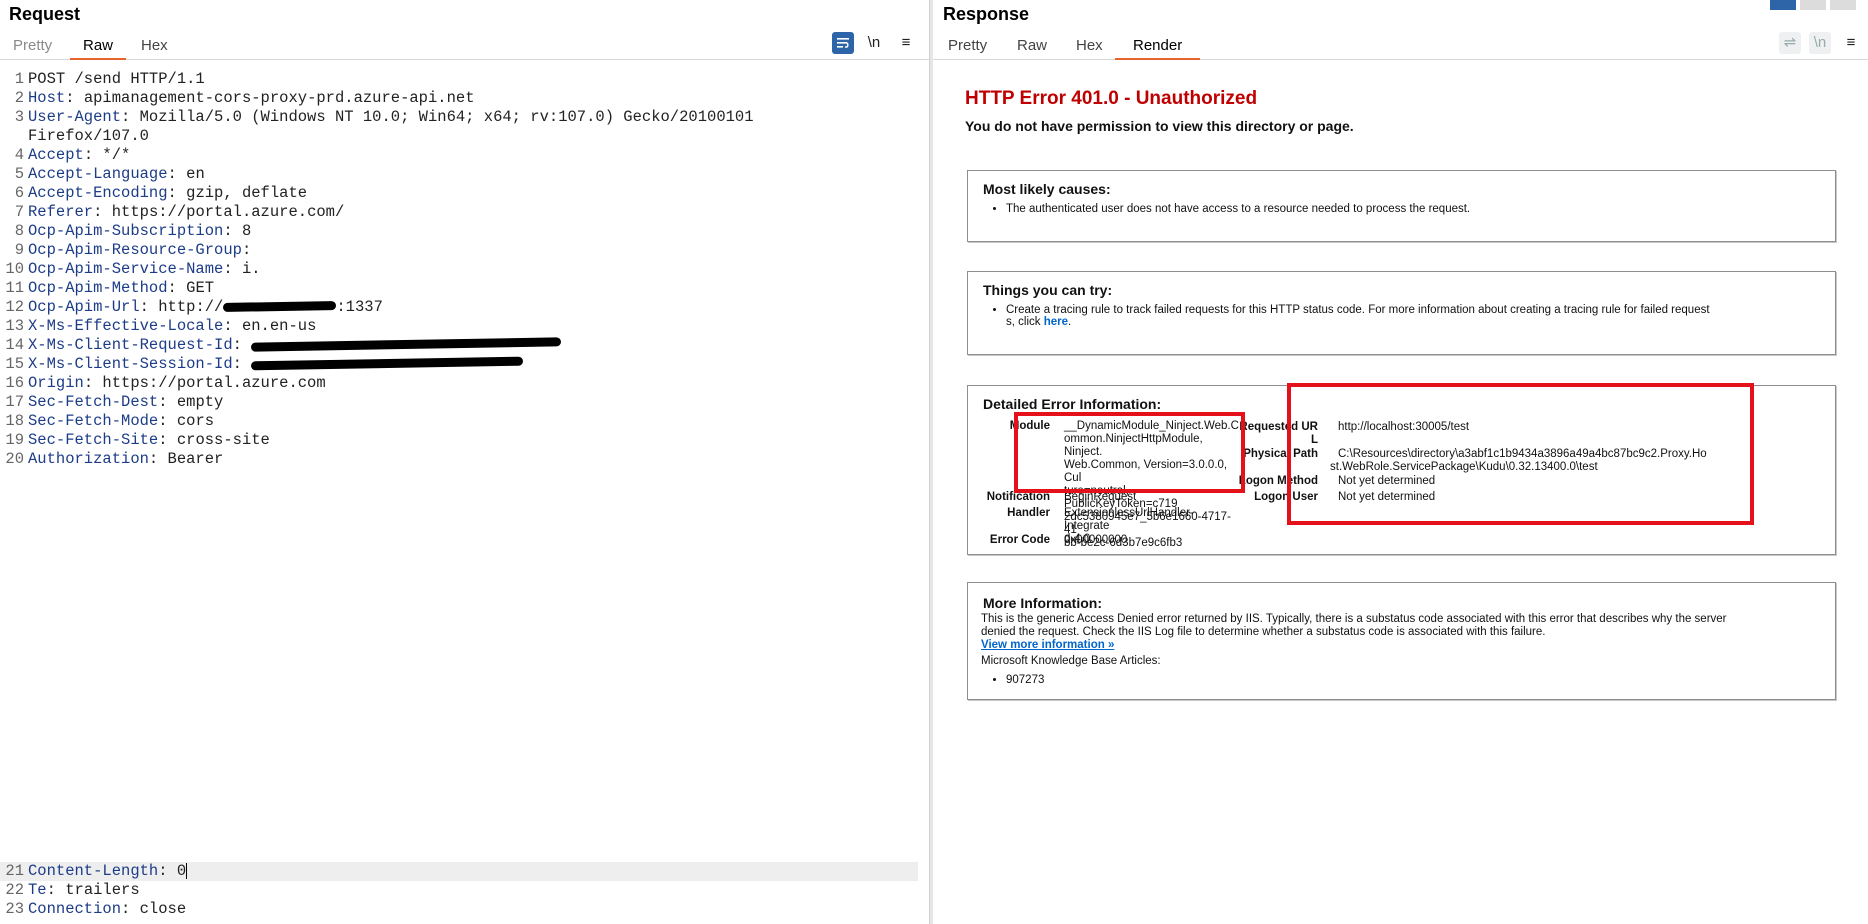 This screenshot has width=1868, height=924. I want to click on request-line: 8 Ocp-Apim-Subscription: 8, so click(126, 231).